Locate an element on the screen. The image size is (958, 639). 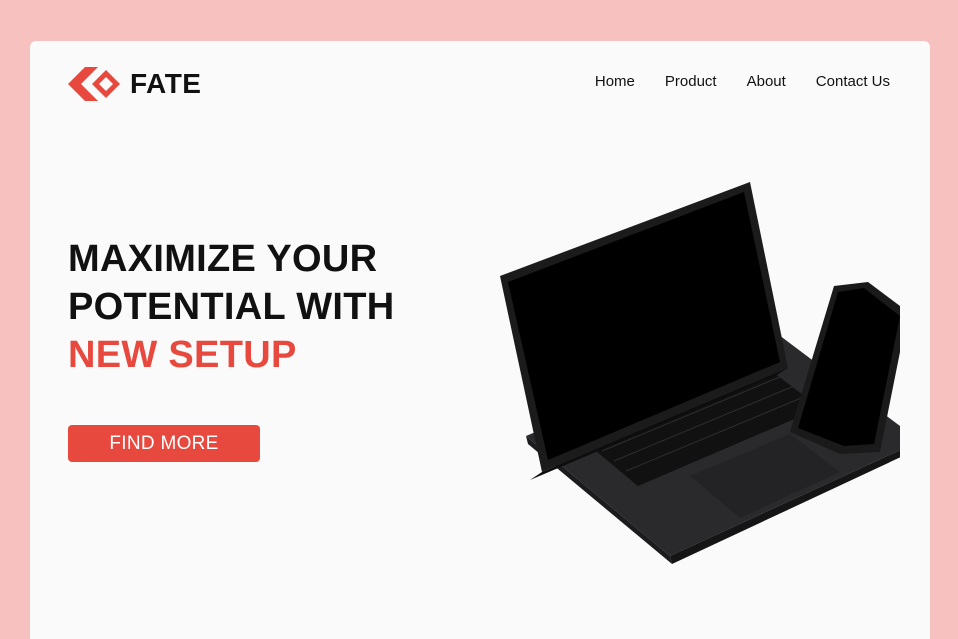
nav-about-link: About is located at coordinates (766, 81).